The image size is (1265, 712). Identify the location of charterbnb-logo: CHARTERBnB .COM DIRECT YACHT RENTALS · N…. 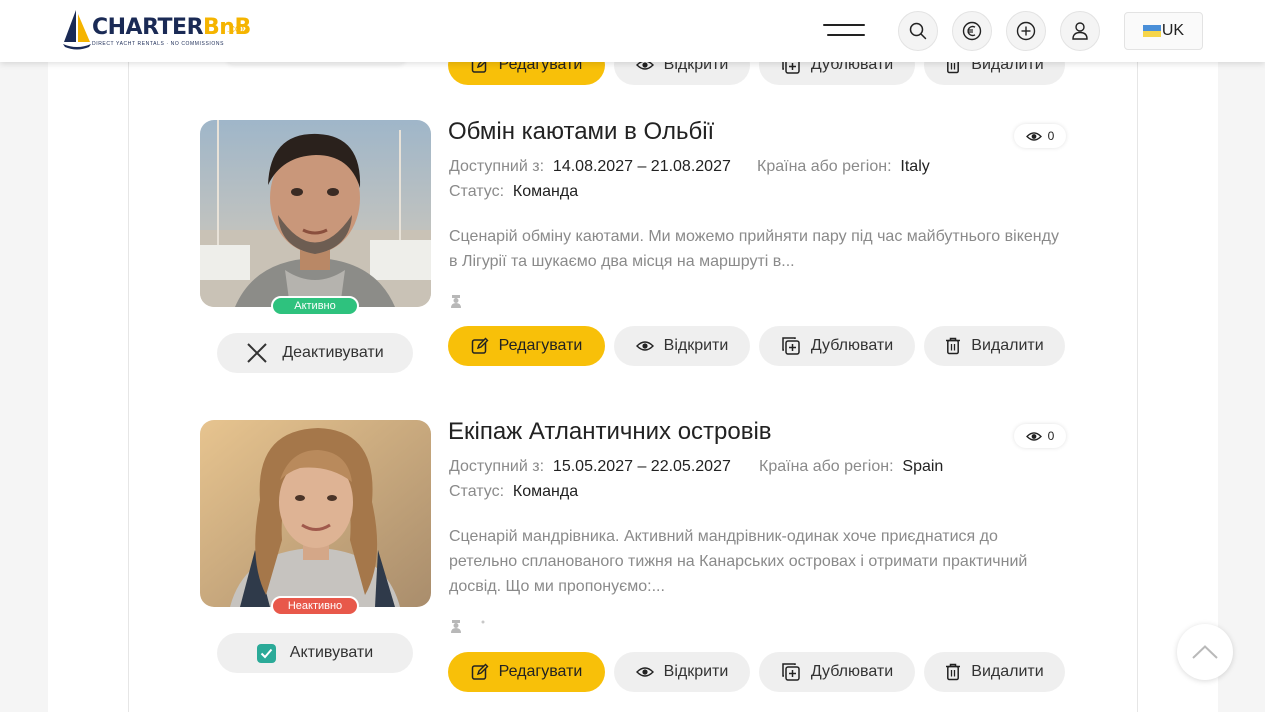
(162, 30).